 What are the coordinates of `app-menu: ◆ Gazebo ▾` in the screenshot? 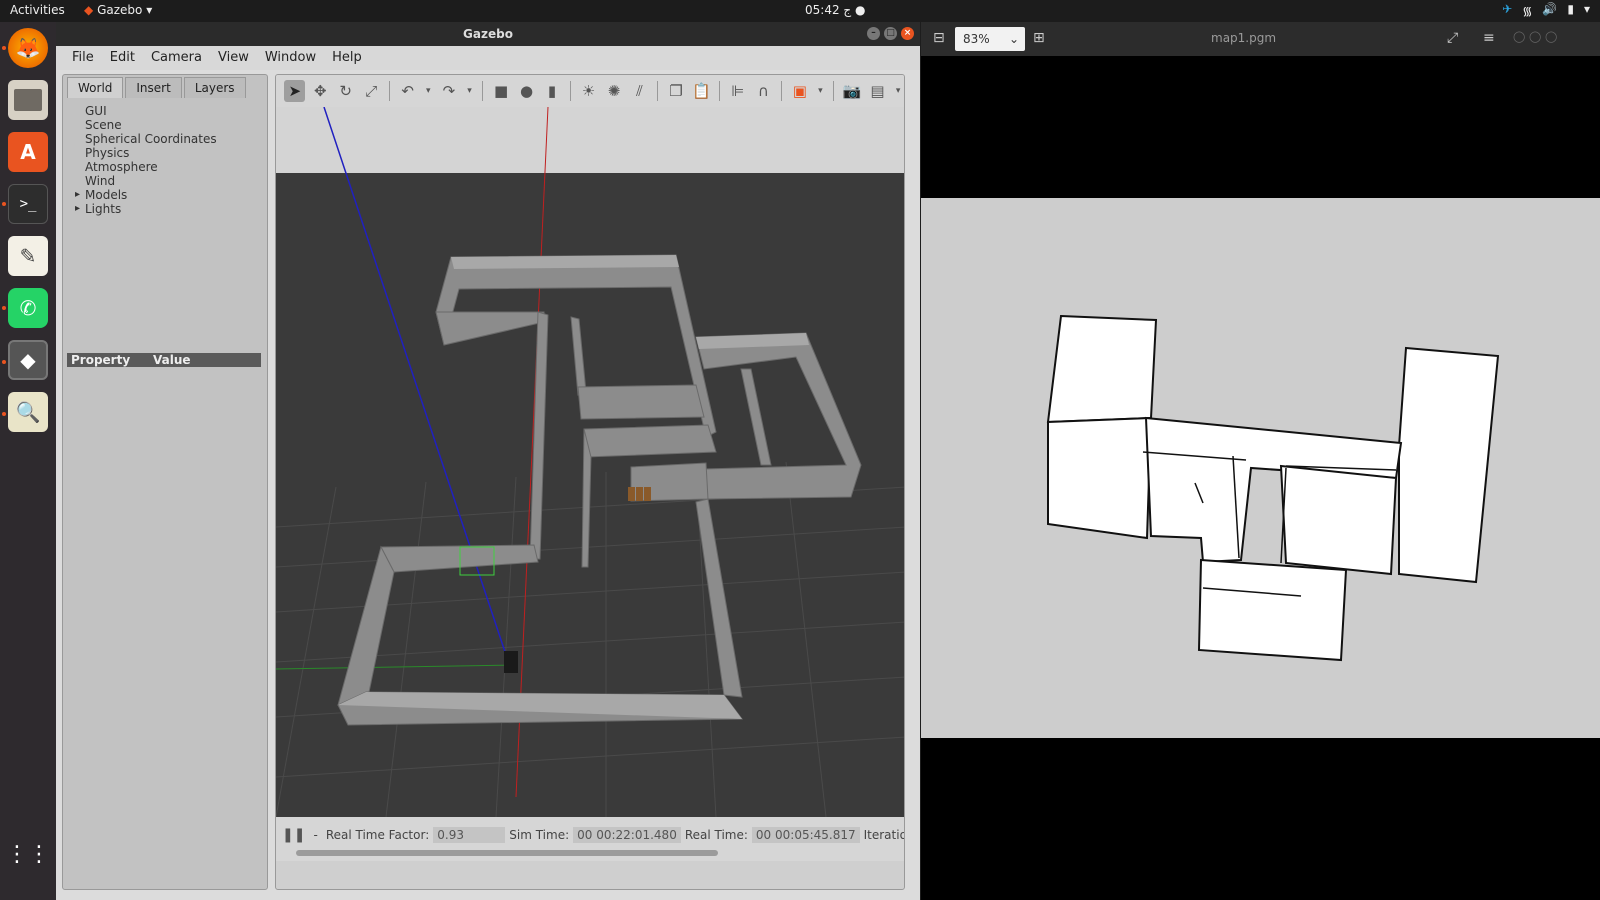 It's located at (118, 10).